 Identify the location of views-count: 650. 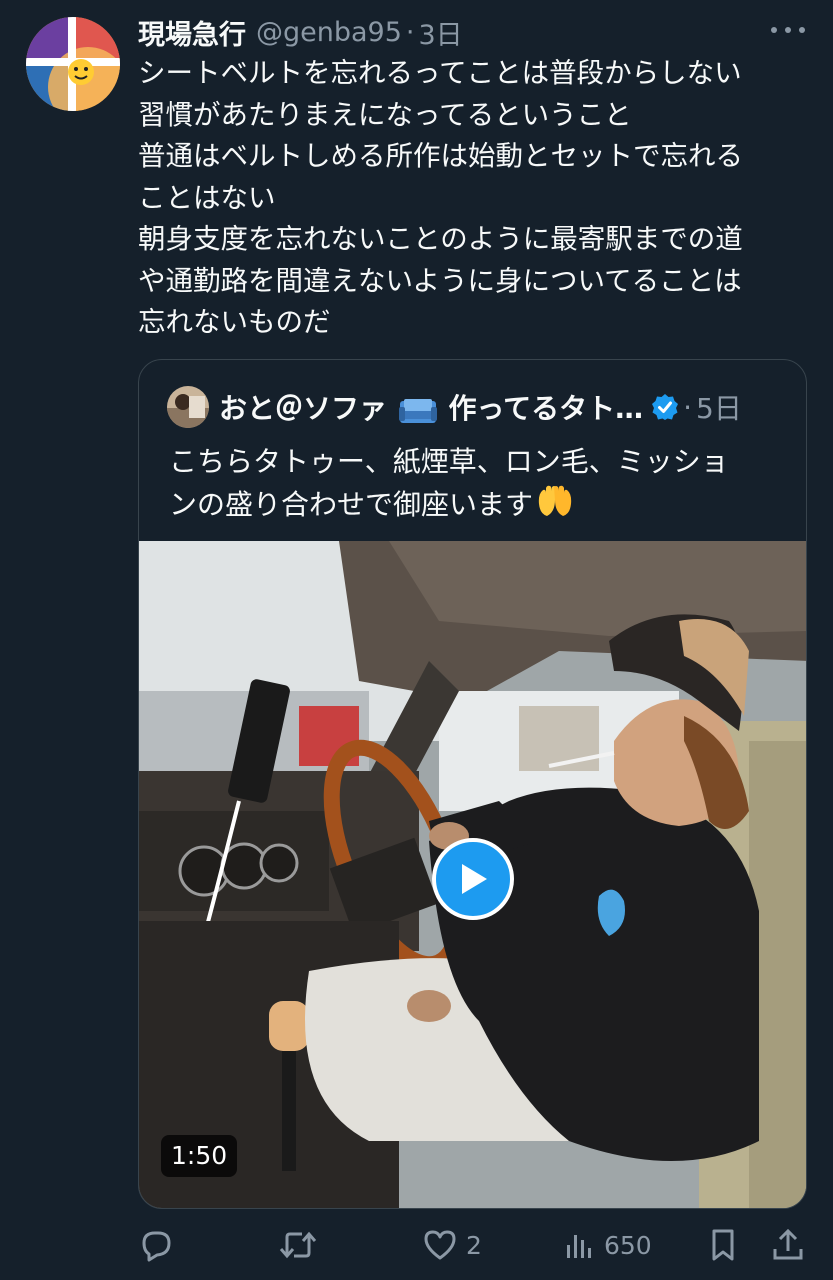
(628, 1245).